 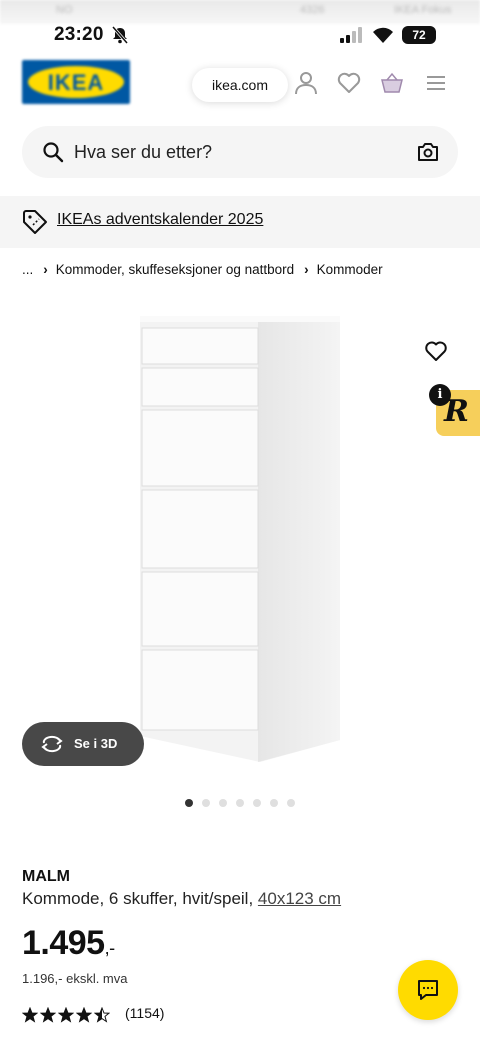 I want to click on info-icon: i, so click(x=440, y=395).